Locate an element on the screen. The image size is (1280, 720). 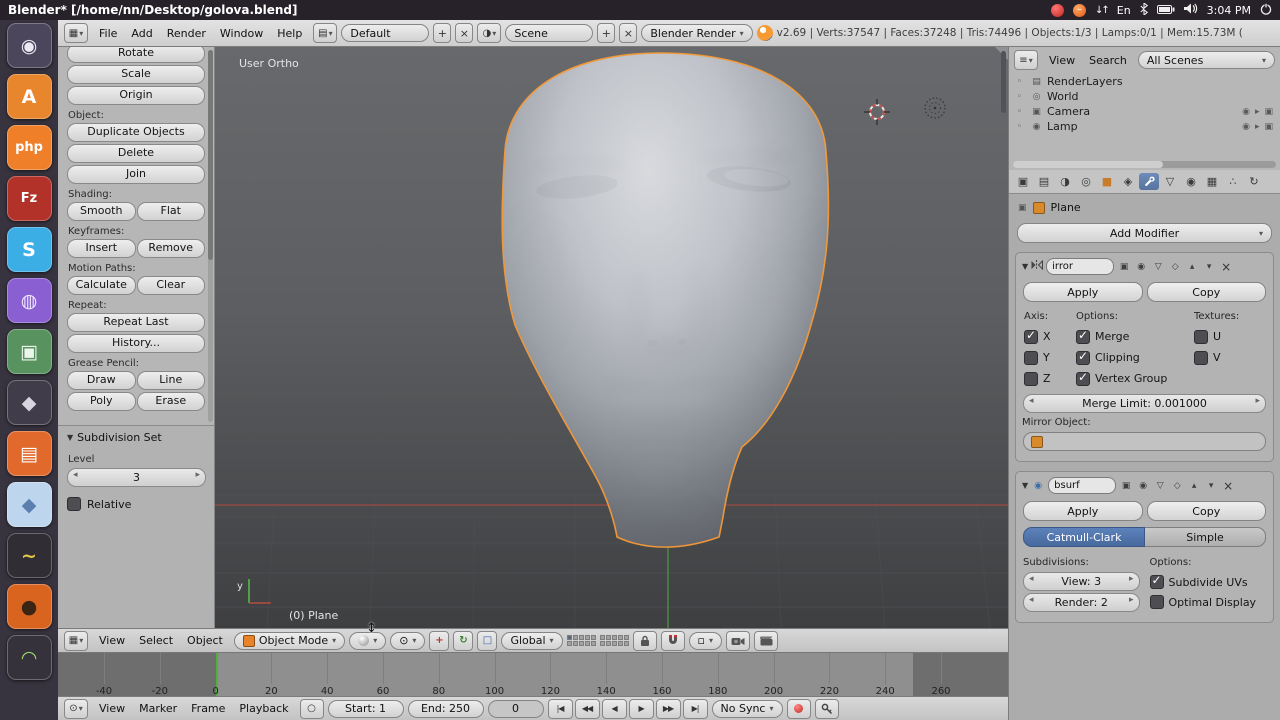
tab-render-layers: ▤ is located at coordinates (1044, 181).